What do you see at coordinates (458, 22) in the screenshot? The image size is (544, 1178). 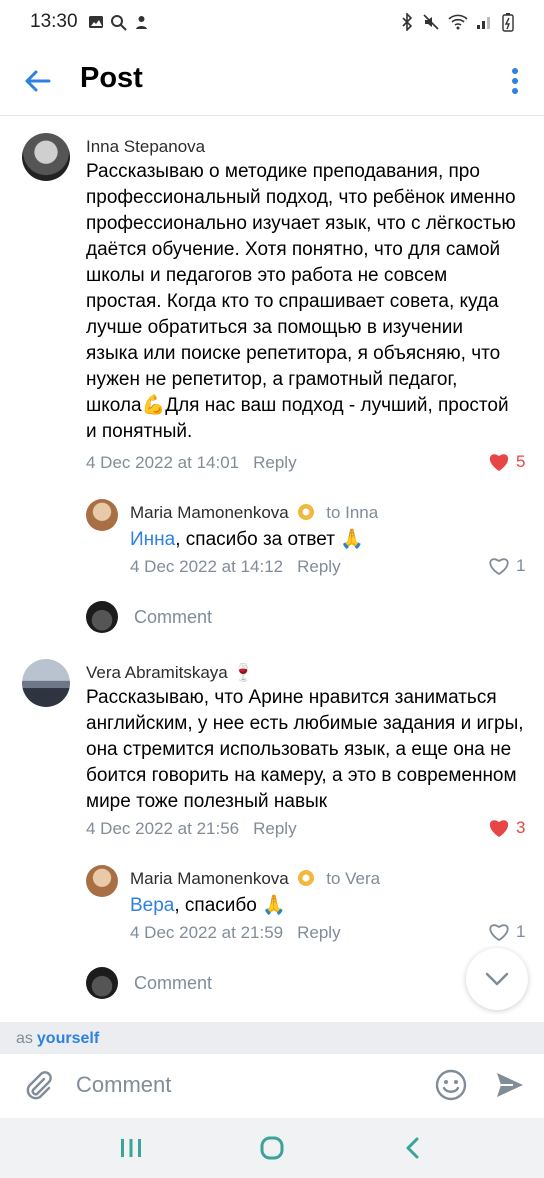 I see `wifi-icon` at bounding box center [458, 22].